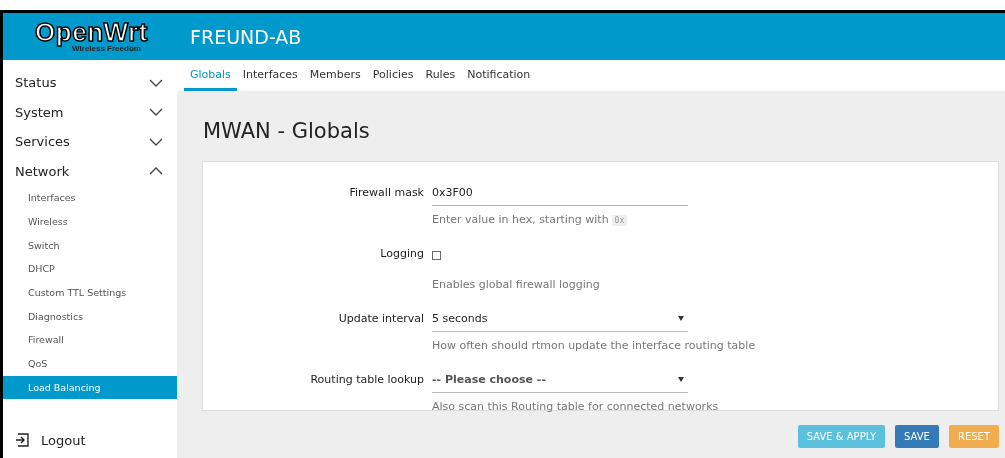 This screenshot has height=458, width=1005. I want to click on logo: OpenWrt Wireless Freedom, so click(91, 36).